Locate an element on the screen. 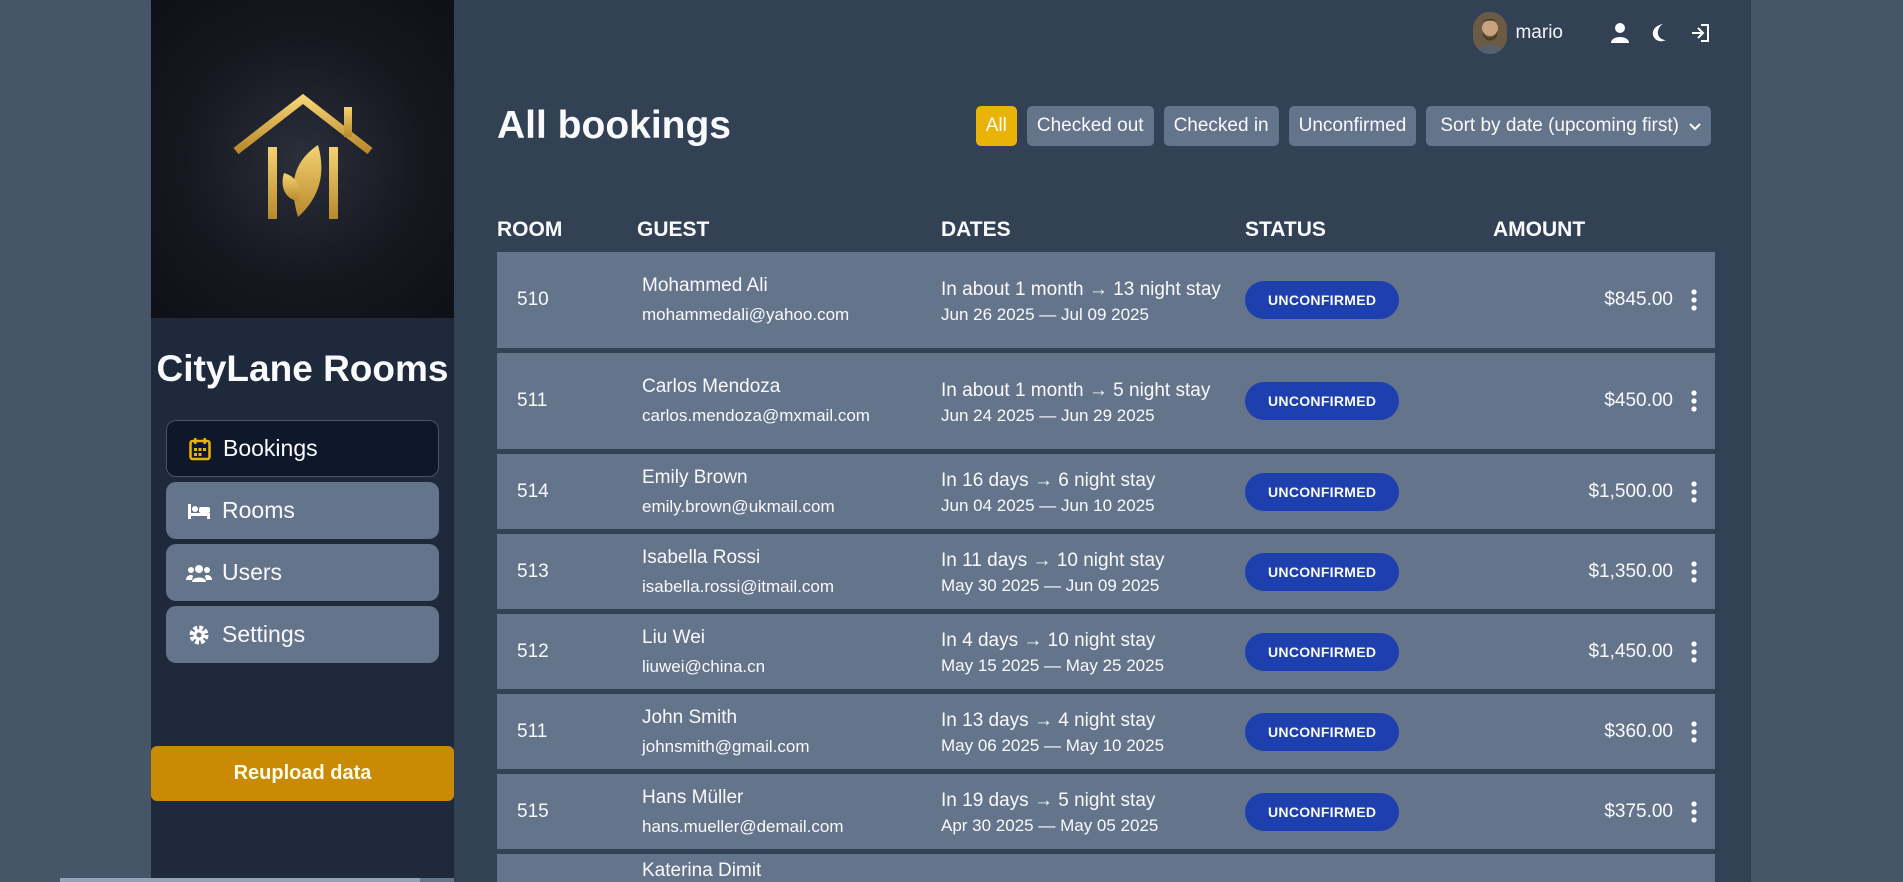 This screenshot has height=882, width=1903. guest-email: mohammedali@yahoo.com is located at coordinates (746, 314).